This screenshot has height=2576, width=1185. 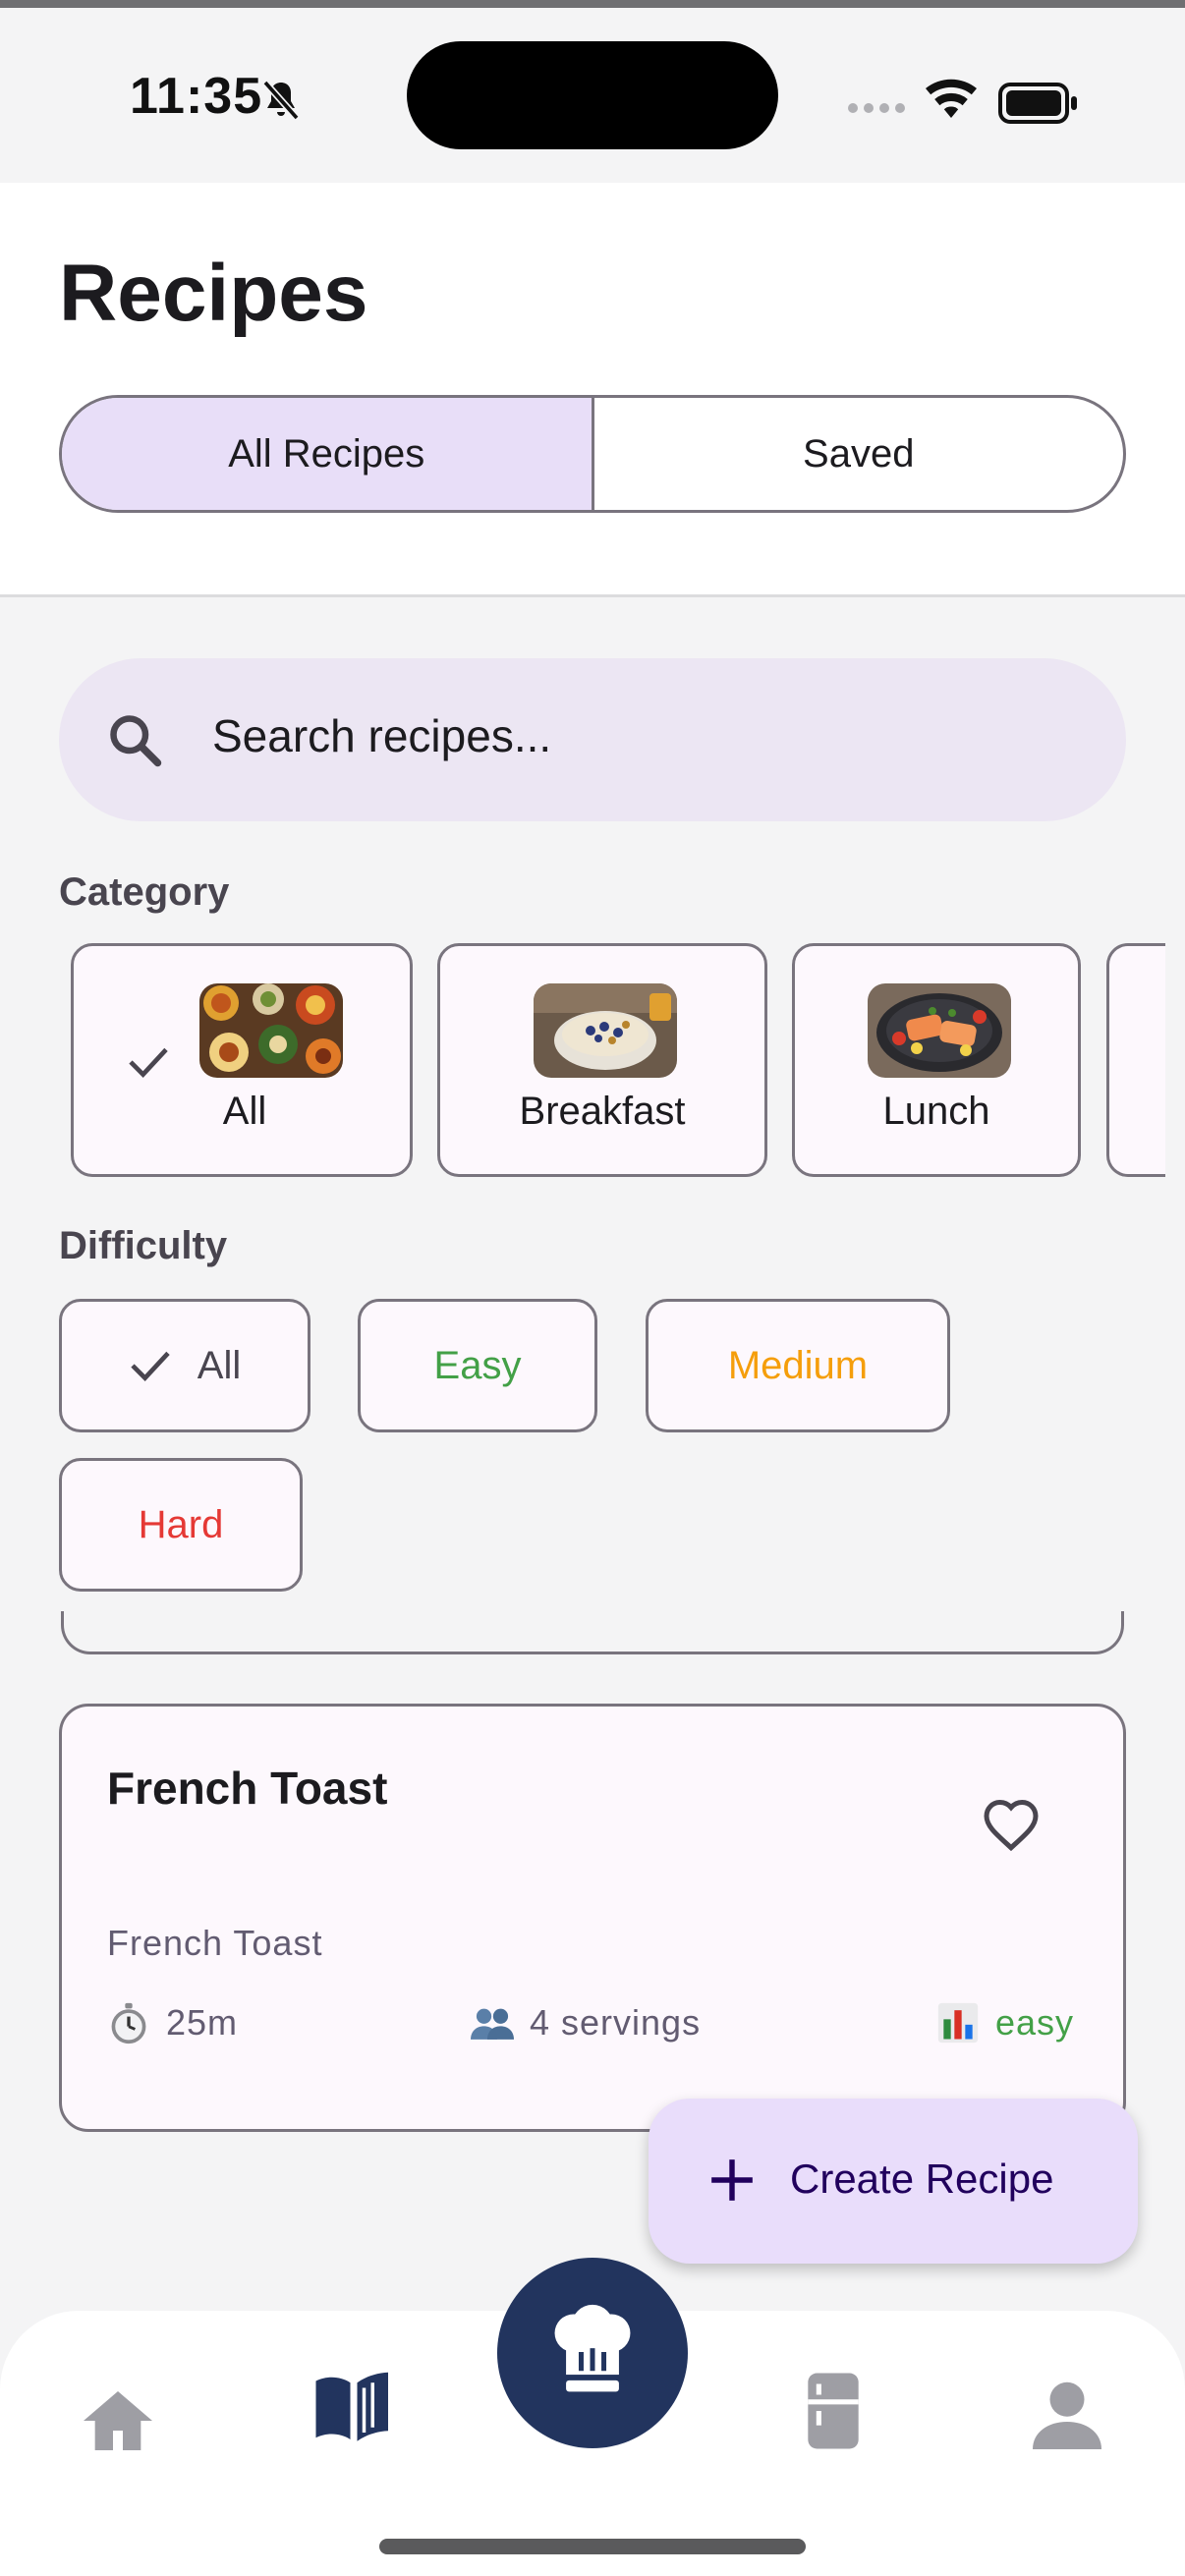 I want to click on chef-hat-icon, so click(x=592, y=2348).